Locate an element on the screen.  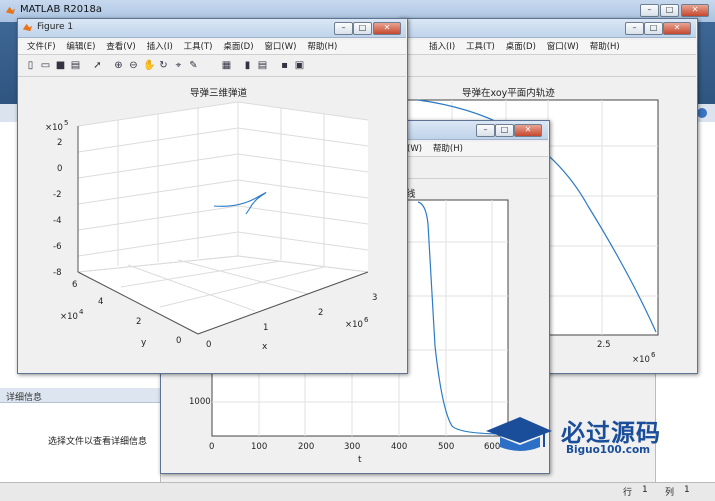
open-file-icon: ▭ is located at coordinates (45, 65).